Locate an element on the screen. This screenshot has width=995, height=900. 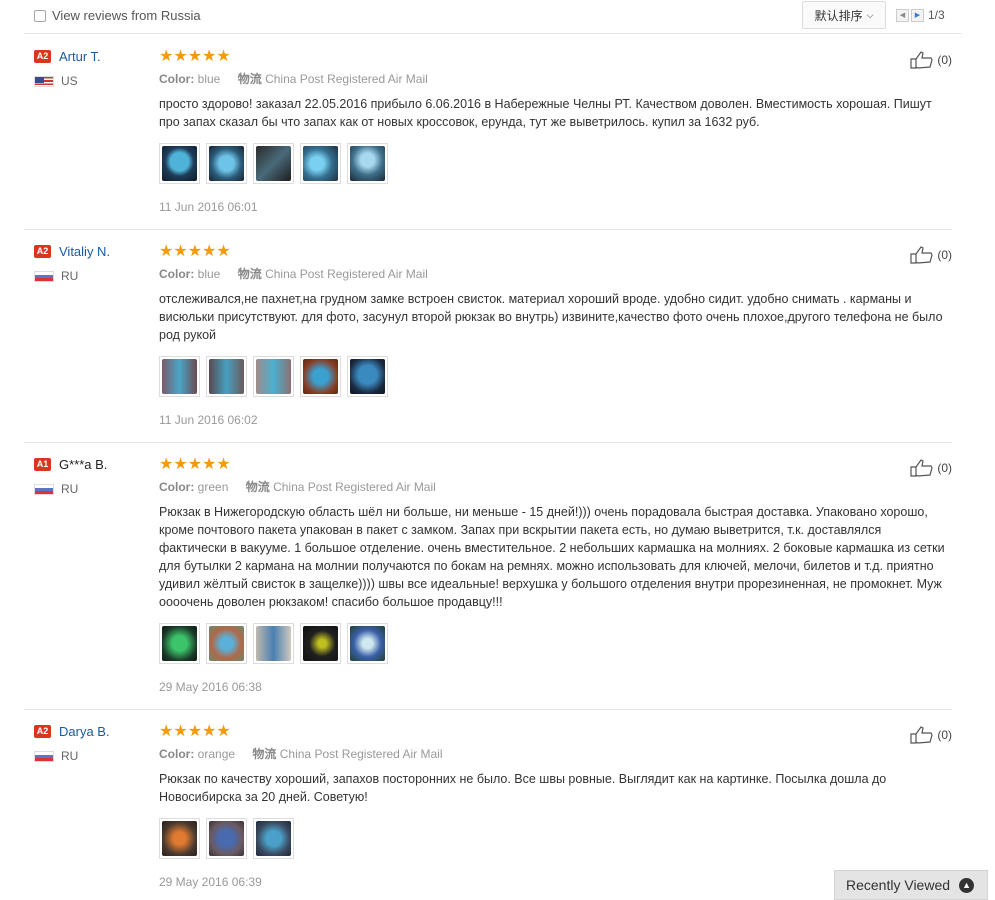
us-flag-icon is located at coordinates (44, 81).